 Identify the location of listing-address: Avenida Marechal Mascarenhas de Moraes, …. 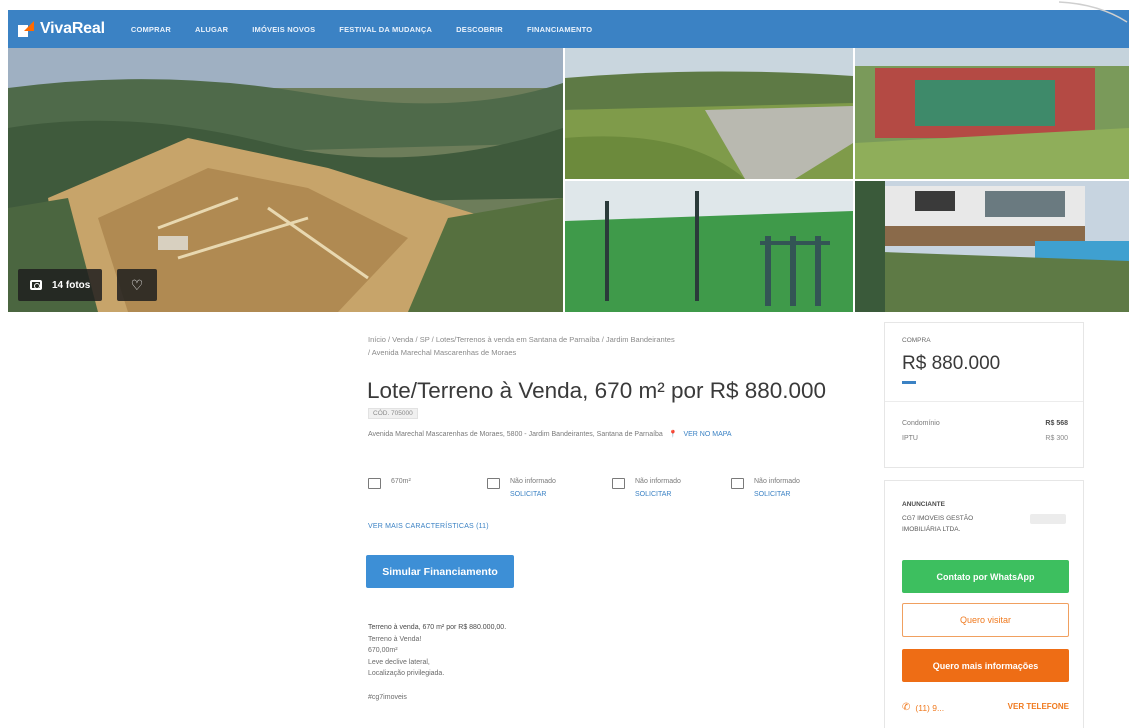
(550, 434).